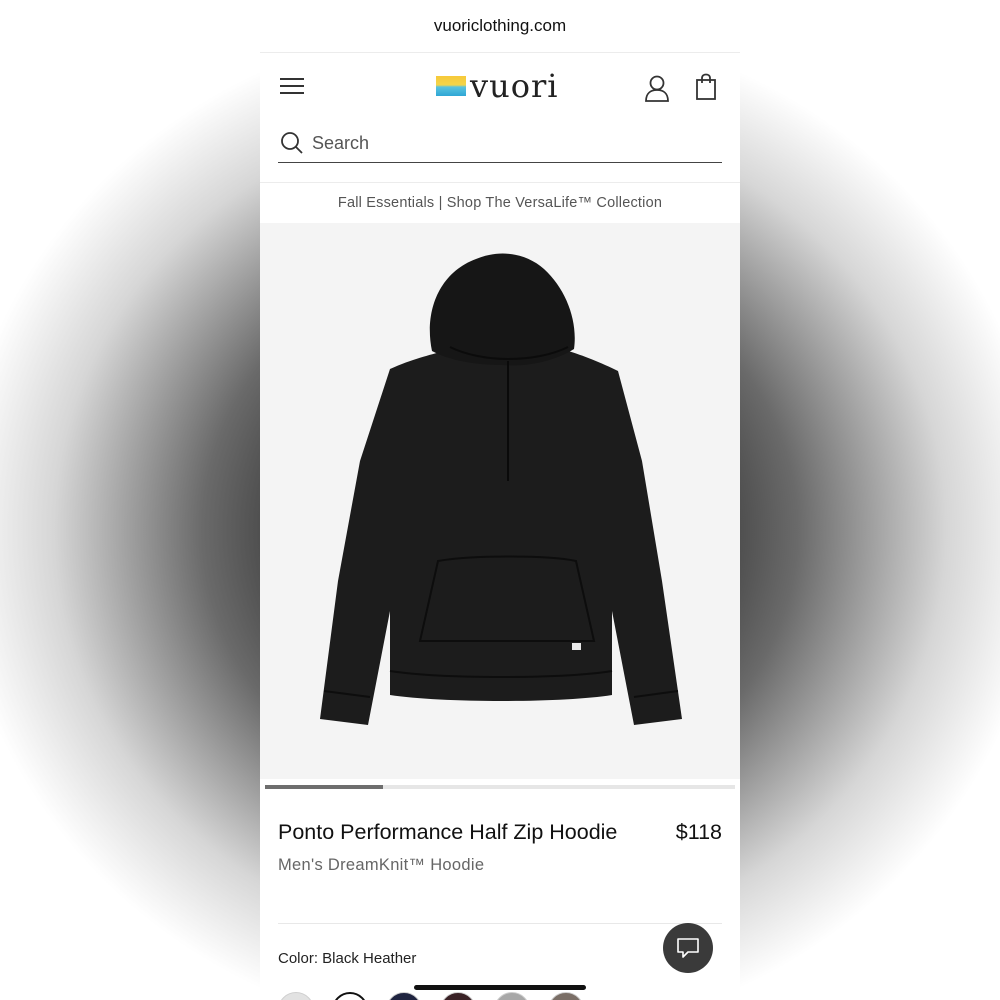  What do you see at coordinates (500, 787) in the screenshot?
I see `gallery-progress-bar` at bounding box center [500, 787].